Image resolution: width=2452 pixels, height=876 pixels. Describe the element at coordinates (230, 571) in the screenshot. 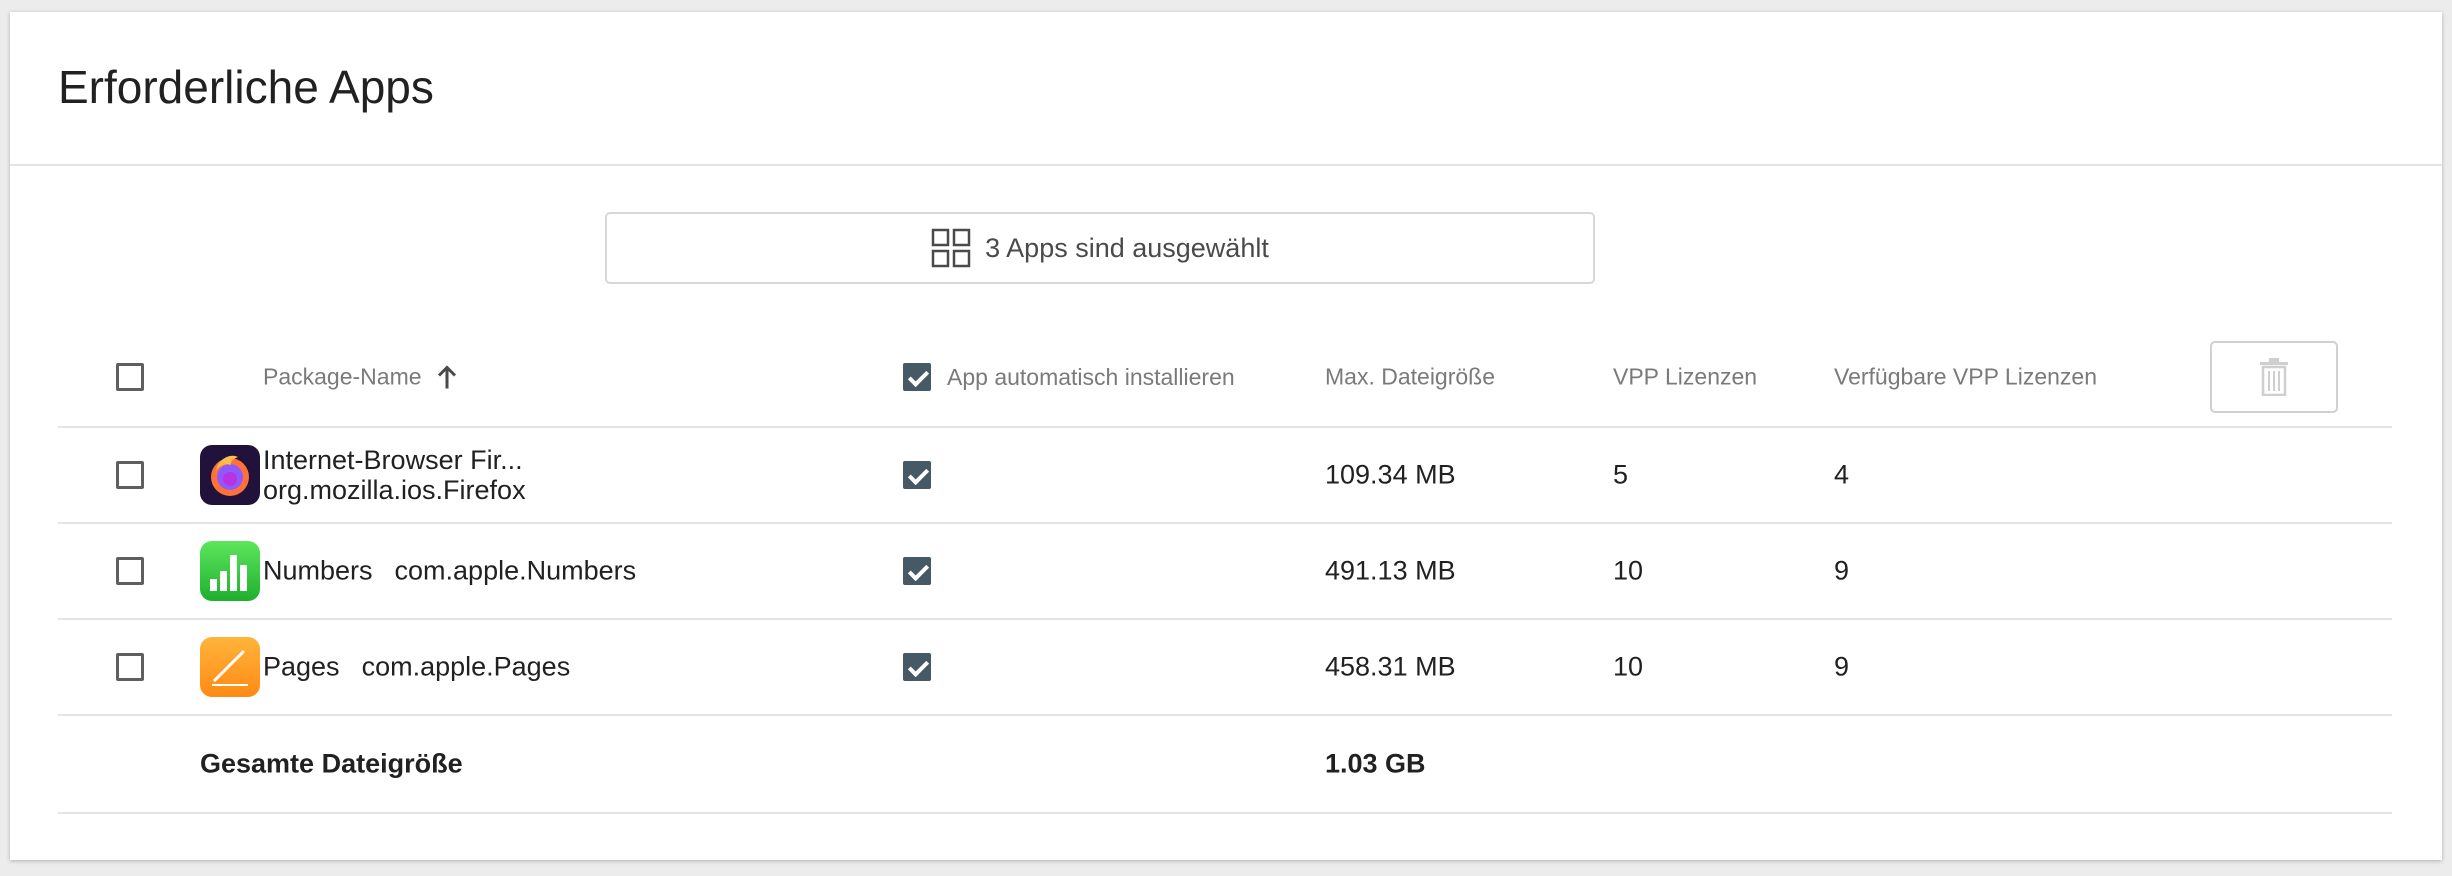

I see `numbers-icon` at that location.